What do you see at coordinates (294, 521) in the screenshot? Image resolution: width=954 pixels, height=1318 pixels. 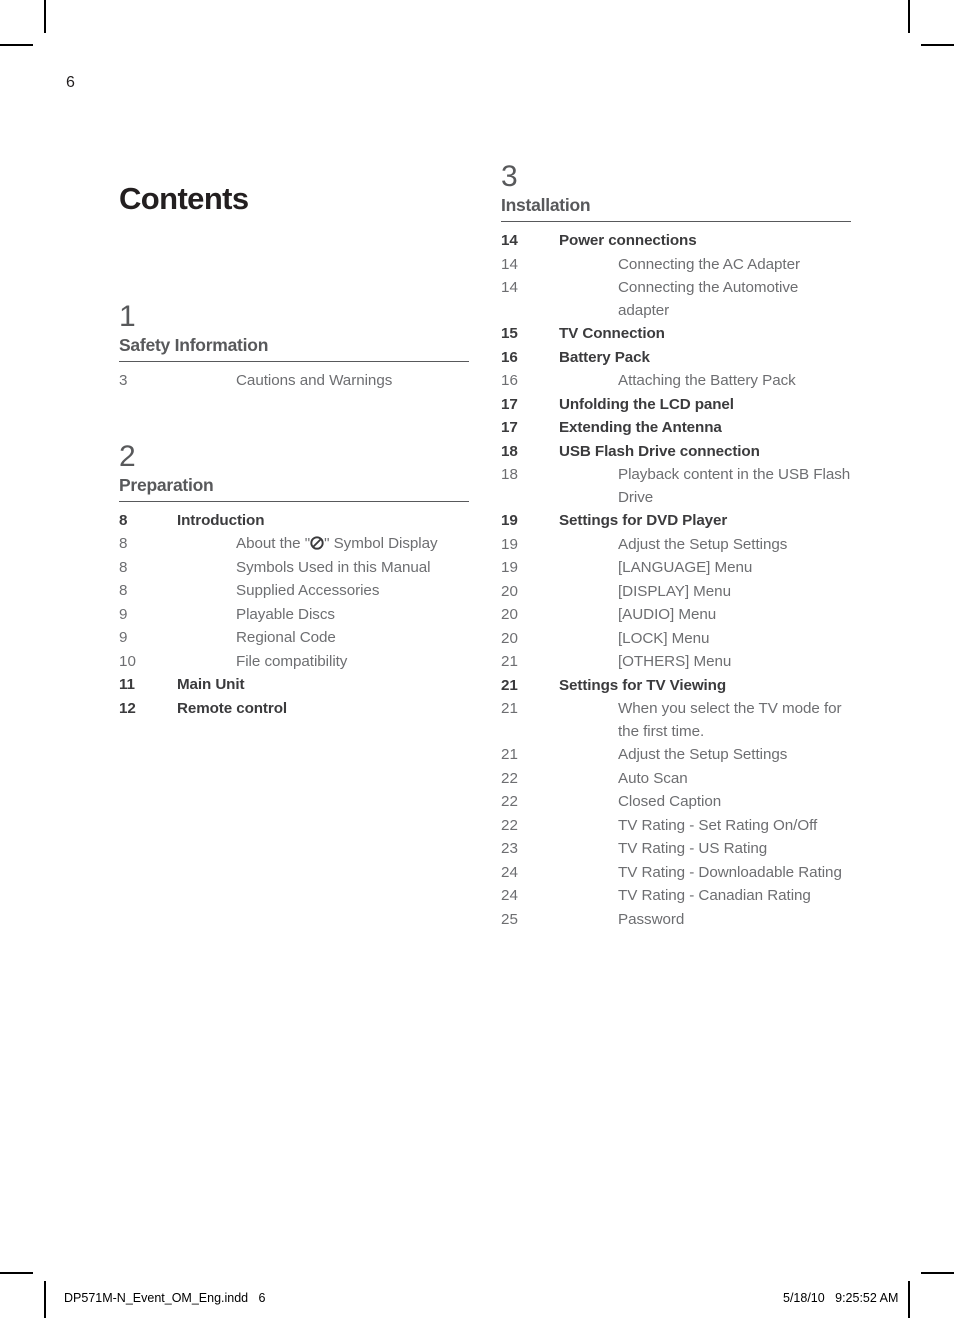 I see `toc-entry: 8 Introduction` at bounding box center [294, 521].